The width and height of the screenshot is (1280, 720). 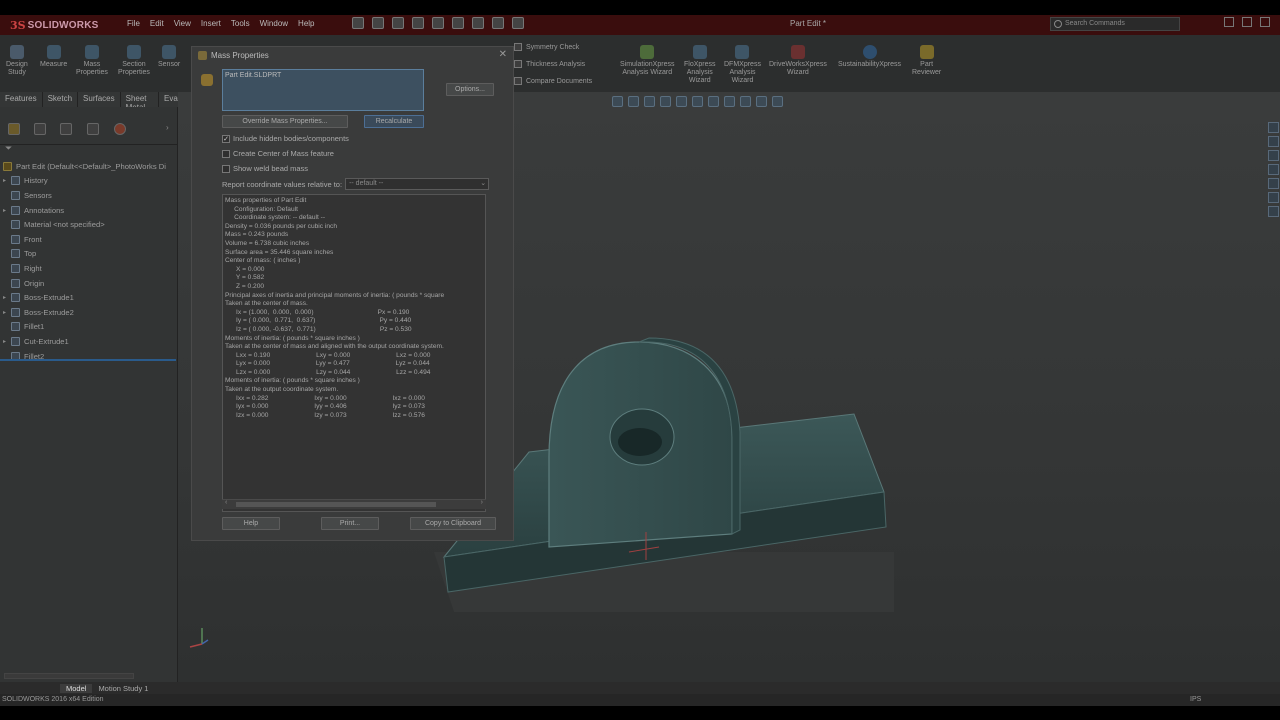 I want to click on dialog-title-bar: Mass Properties, so click(x=352, y=56).